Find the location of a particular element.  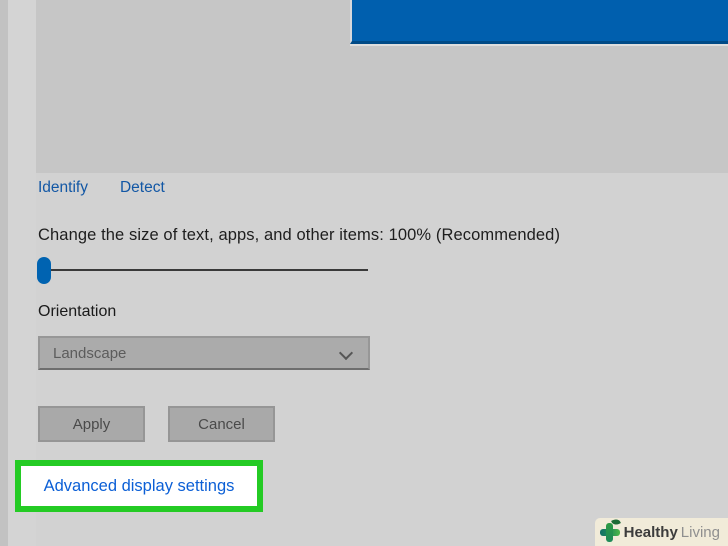

orientation-label: Orientation is located at coordinates (77, 311).